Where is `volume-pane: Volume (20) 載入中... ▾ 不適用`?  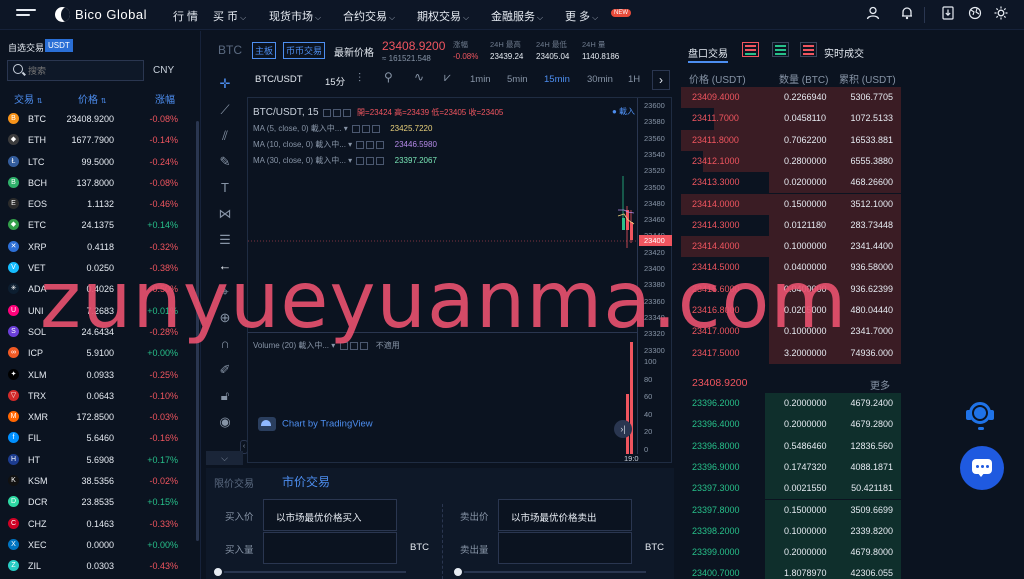 volume-pane: Volume (20) 載入中... ▾ 不適用 is located at coordinates (442, 394).